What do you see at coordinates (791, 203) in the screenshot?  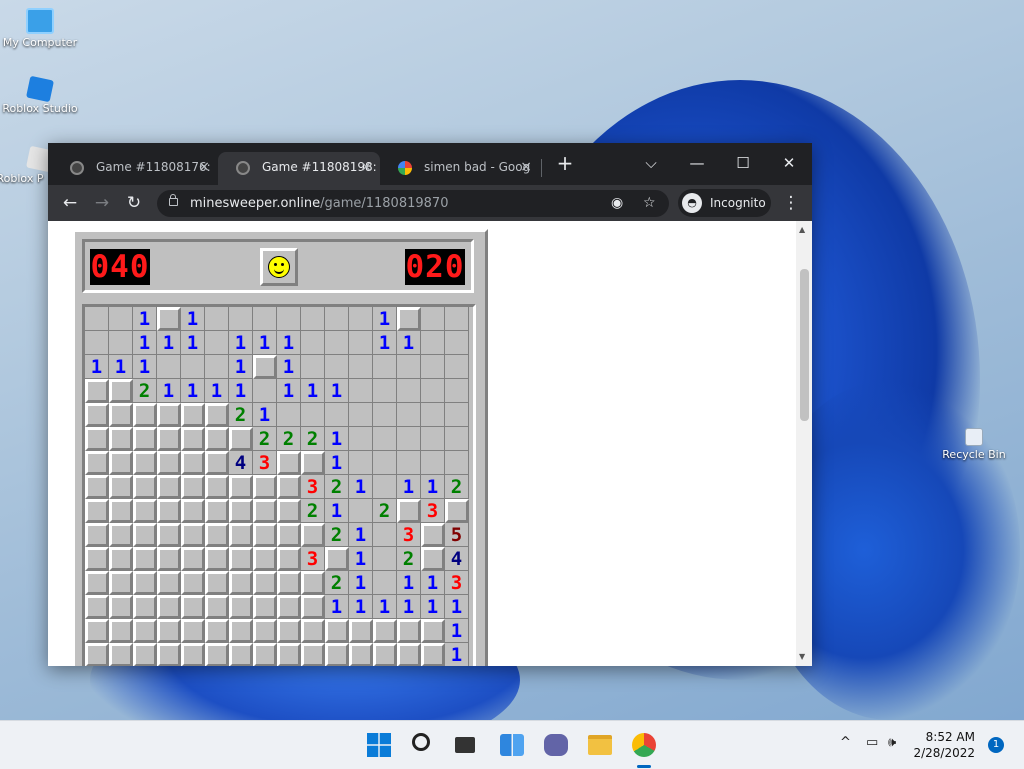 I see `chrome-menu-button: ⋮` at bounding box center [791, 203].